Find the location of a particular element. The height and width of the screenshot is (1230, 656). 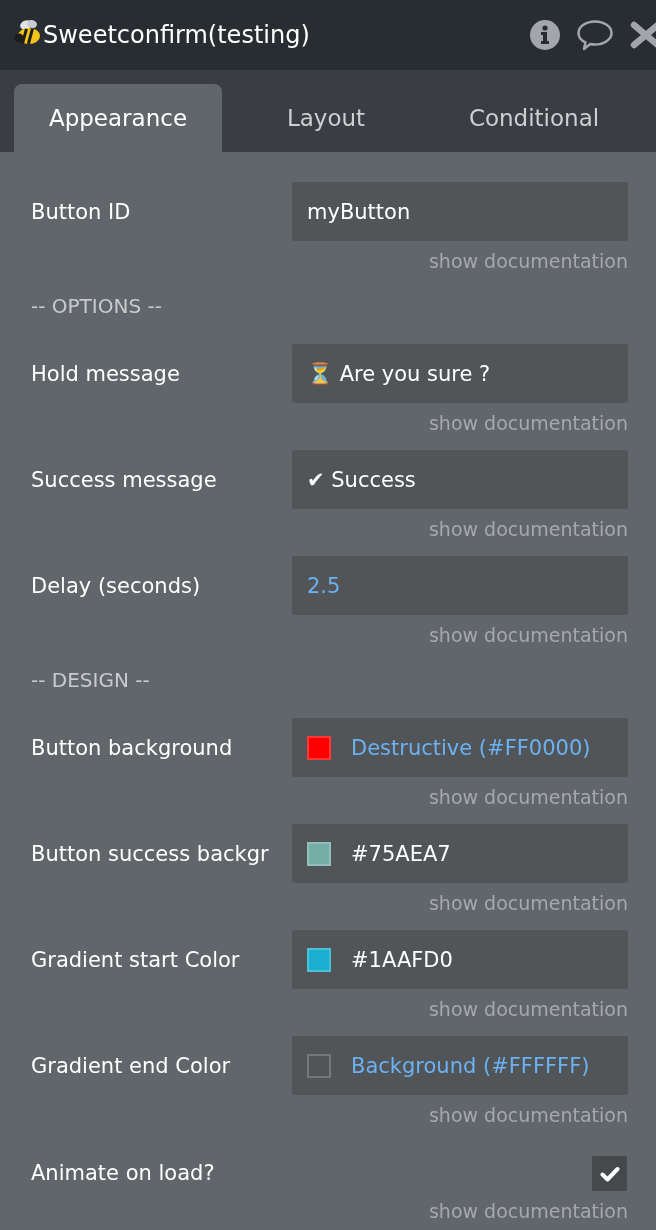

window-title: Sweetconfirm(testing) is located at coordinates (176, 35).